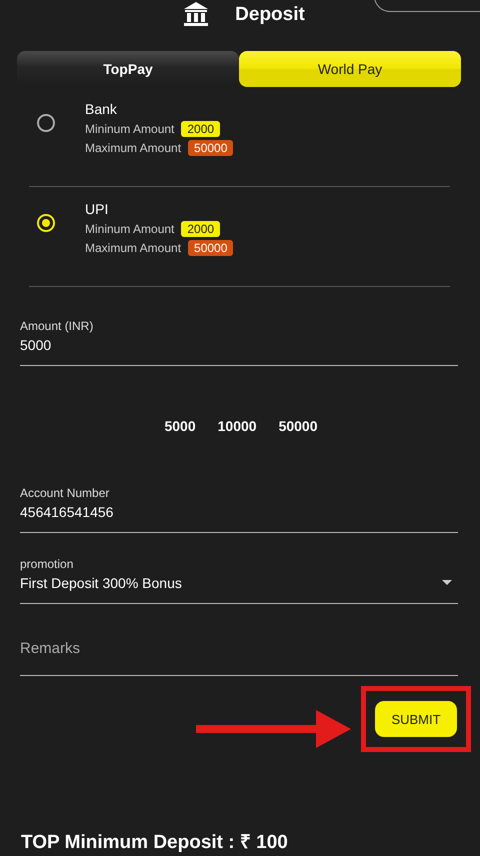 This screenshot has width=480, height=856. Describe the element at coordinates (46, 123) in the screenshot. I see `radio-button` at that location.